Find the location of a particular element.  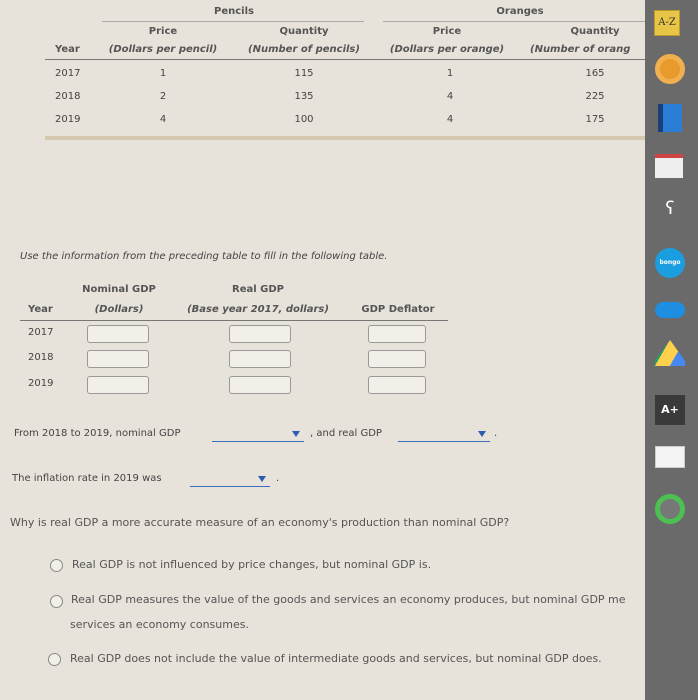

cell: 100 is located at coordinates (304, 119).